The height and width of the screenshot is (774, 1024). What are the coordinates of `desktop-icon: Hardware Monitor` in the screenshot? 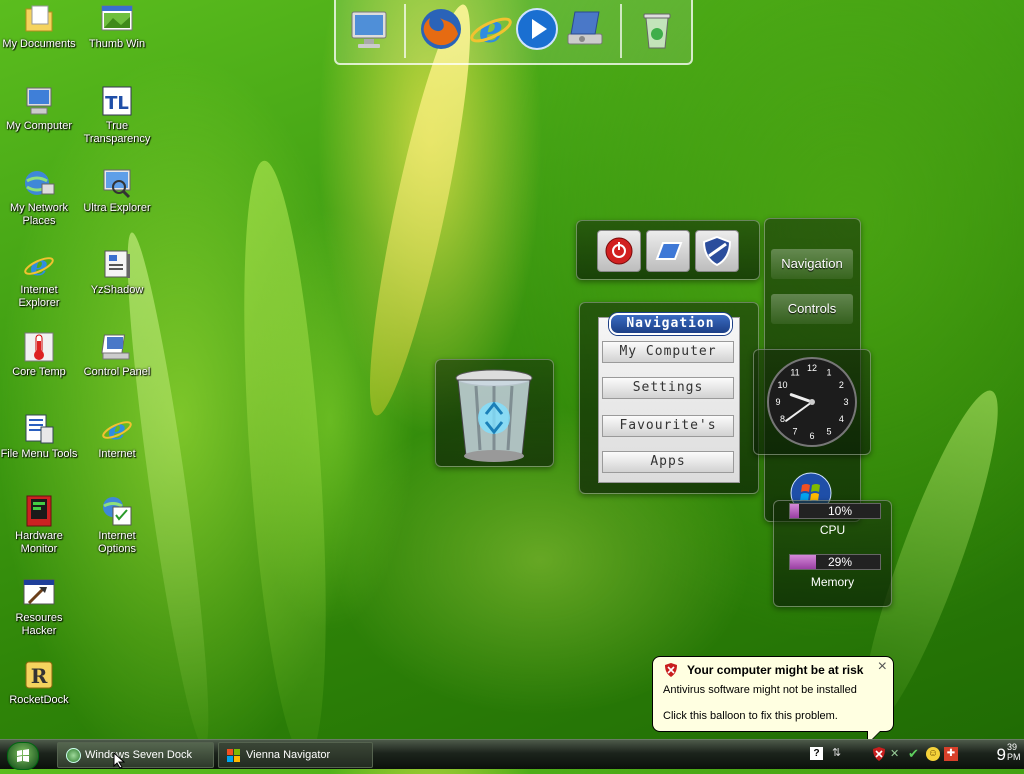 It's located at (39, 525).